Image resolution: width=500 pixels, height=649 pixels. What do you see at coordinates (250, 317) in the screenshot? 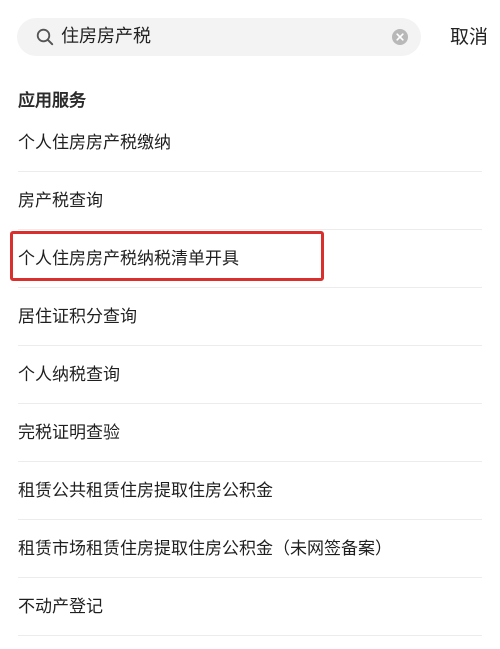
I see `list-item: 居住证积分查询` at bounding box center [250, 317].